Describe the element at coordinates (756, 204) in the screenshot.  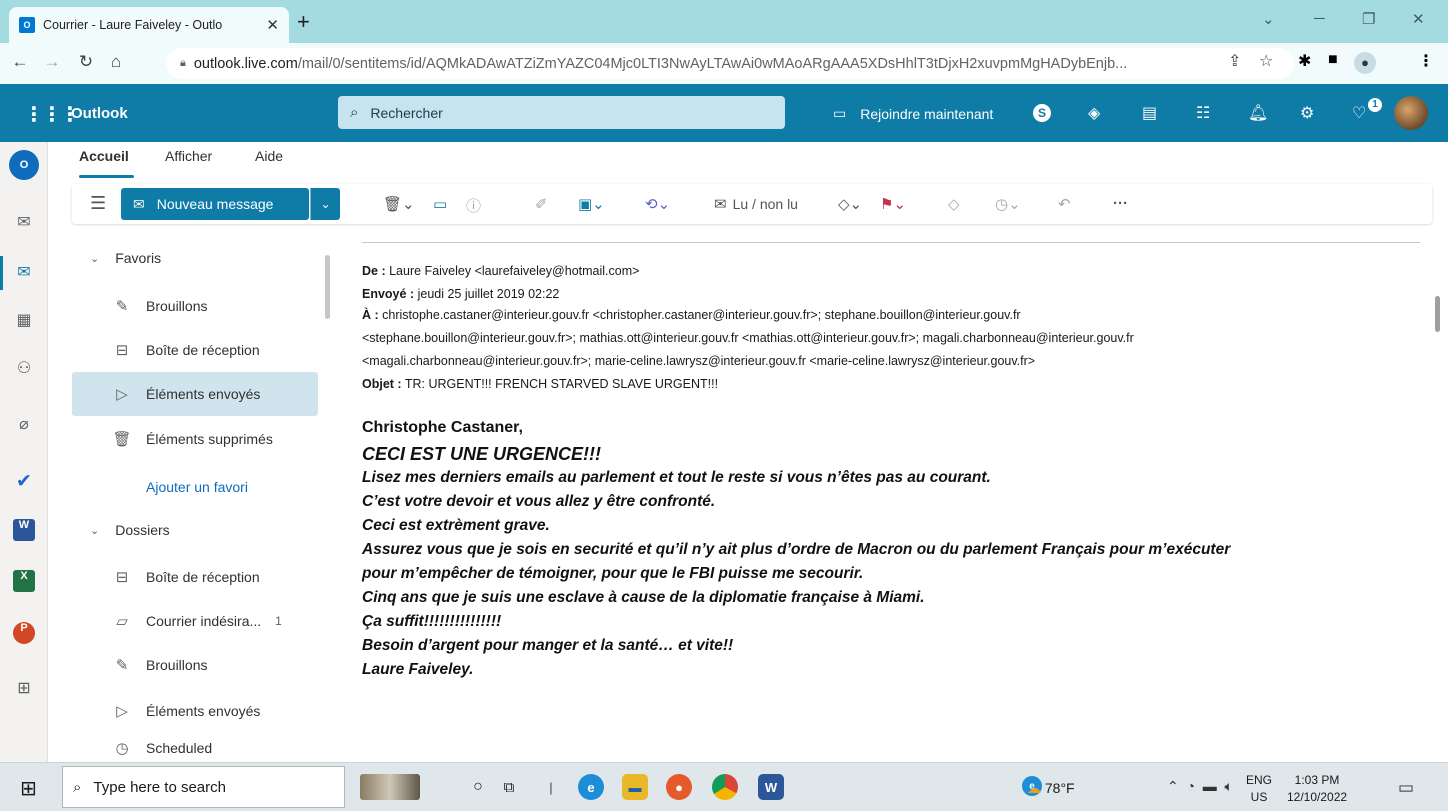
I see `read-unread-button: ✉ Lu / non lu` at that location.